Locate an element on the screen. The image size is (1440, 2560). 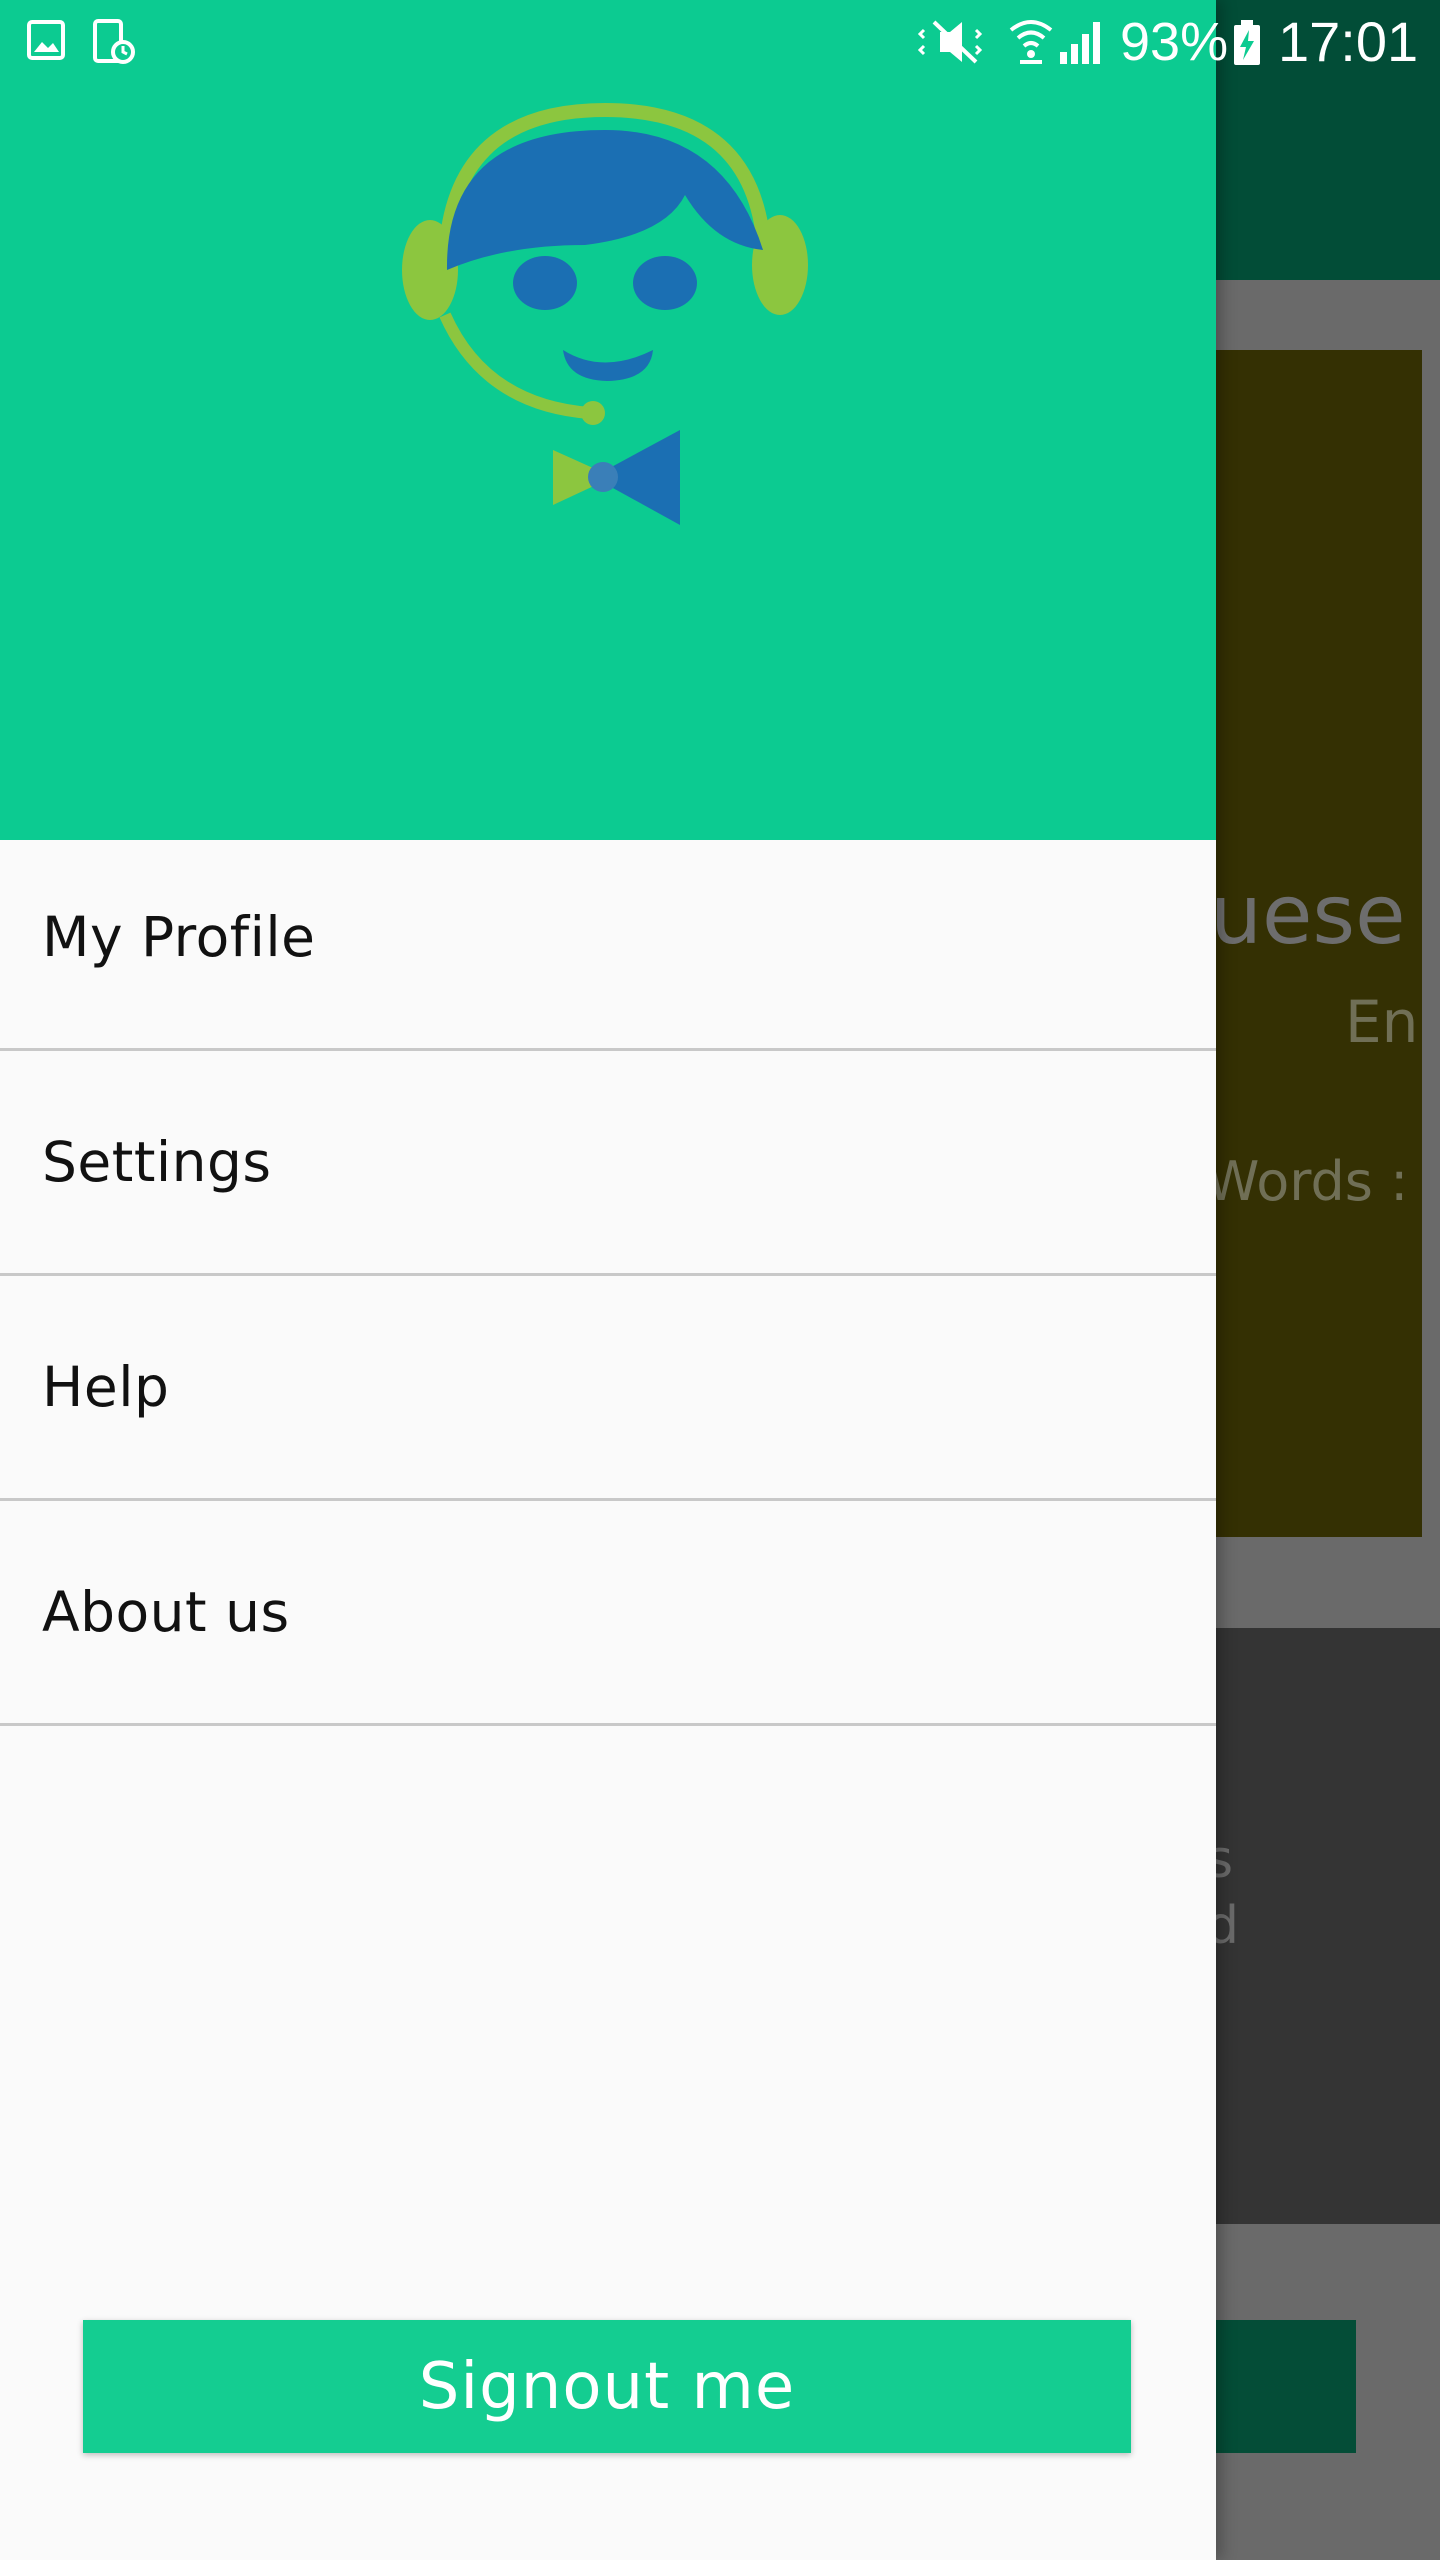
menu-item-label: Settings is located at coordinates (157, 1162).